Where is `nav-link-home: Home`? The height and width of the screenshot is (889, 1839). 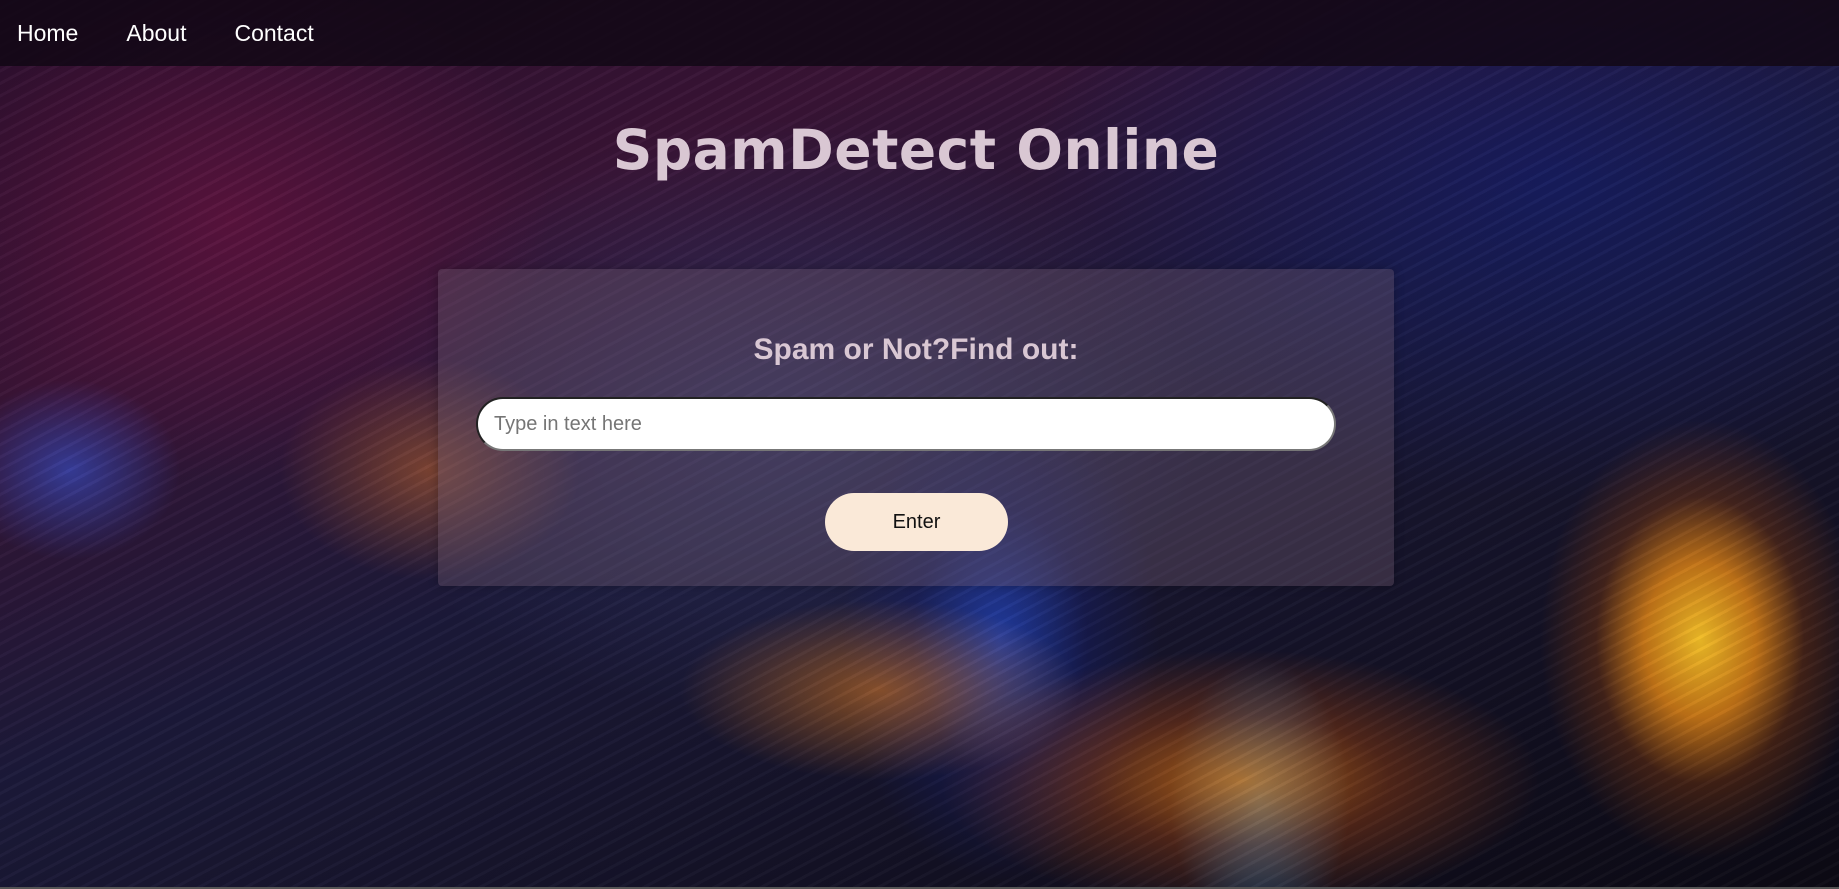 nav-link-home: Home is located at coordinates (47, 33).